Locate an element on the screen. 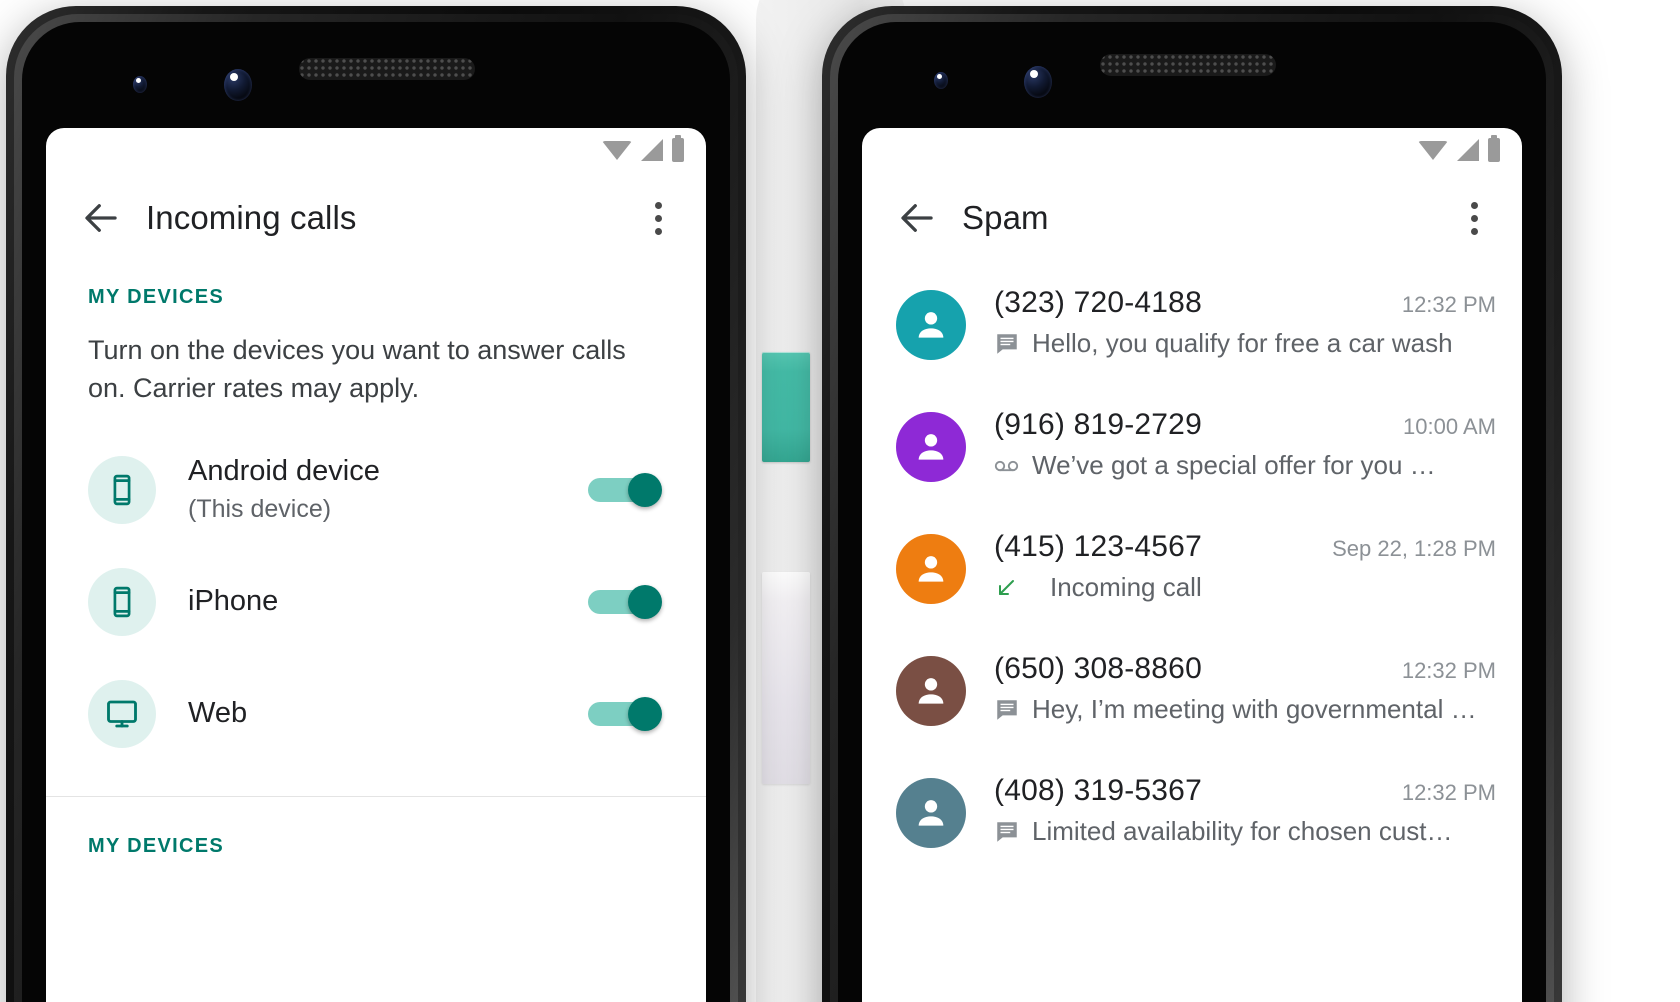 The height and width of the screenshot is (1002, 1680). app-bar: Spam is located at coordinates (1192, 218).